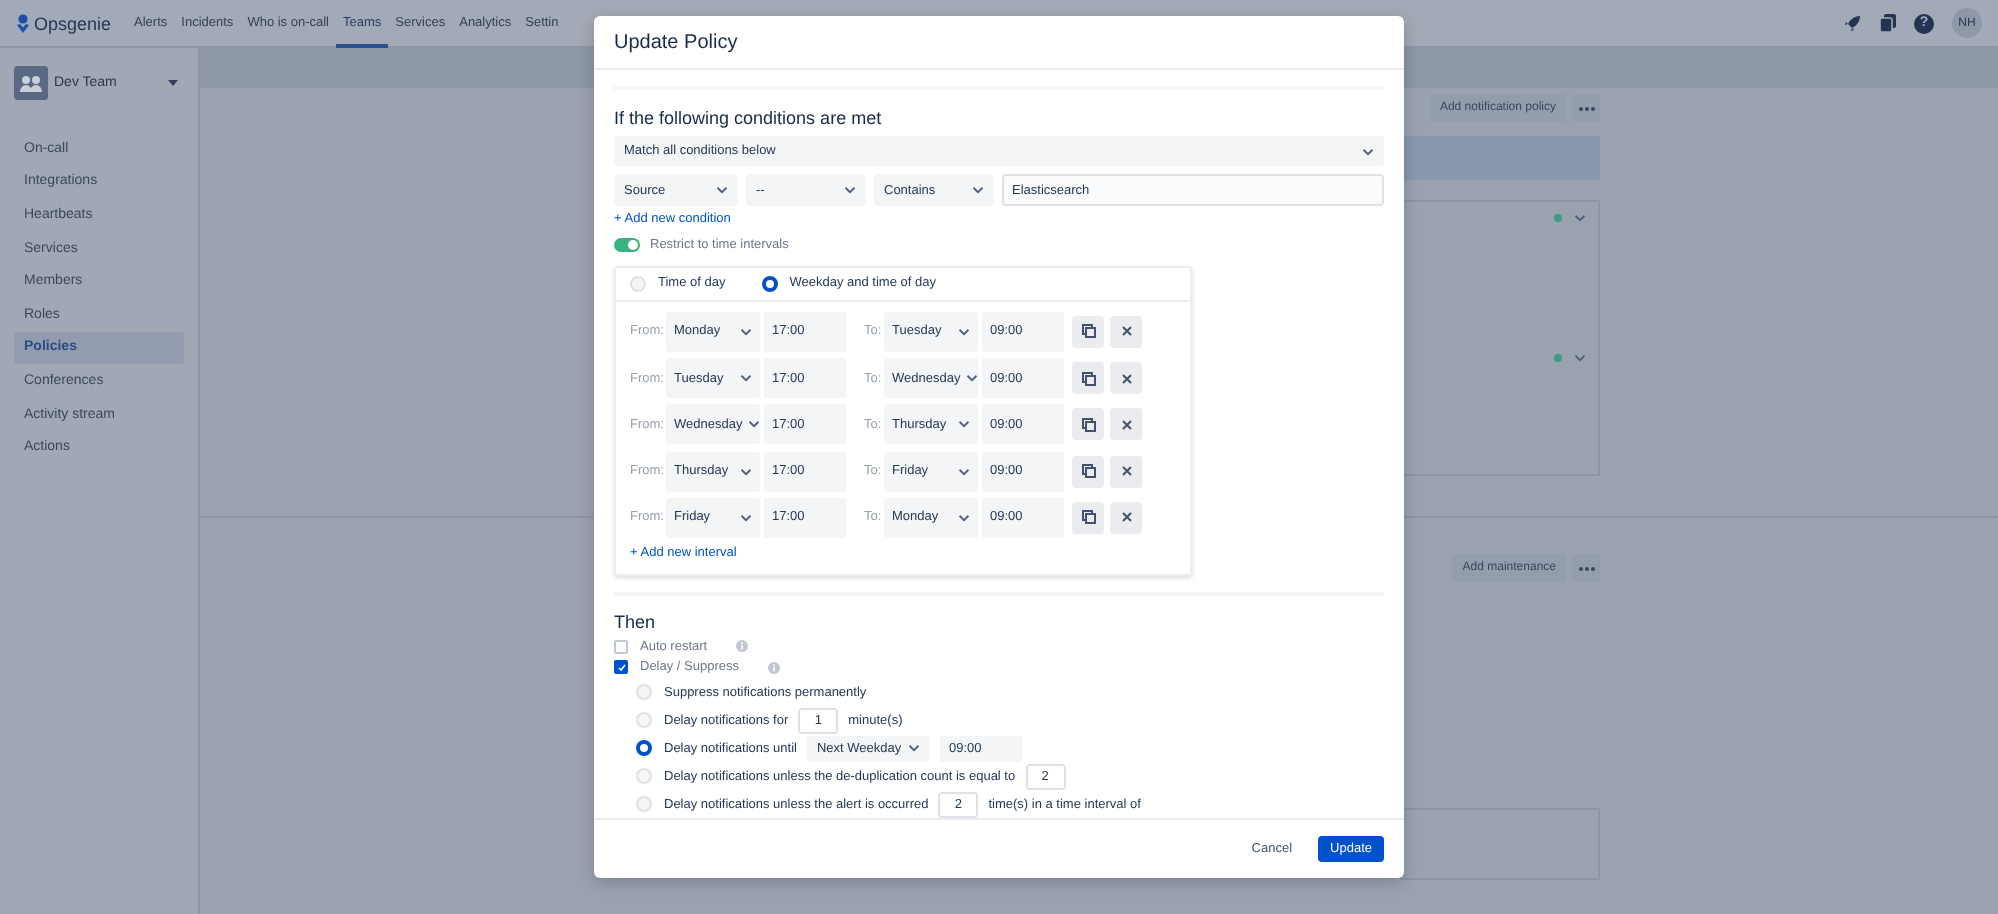 This screenshot has height=914, width=1998. I want to click on dialog-title: Update Policy, so click(676, 42).